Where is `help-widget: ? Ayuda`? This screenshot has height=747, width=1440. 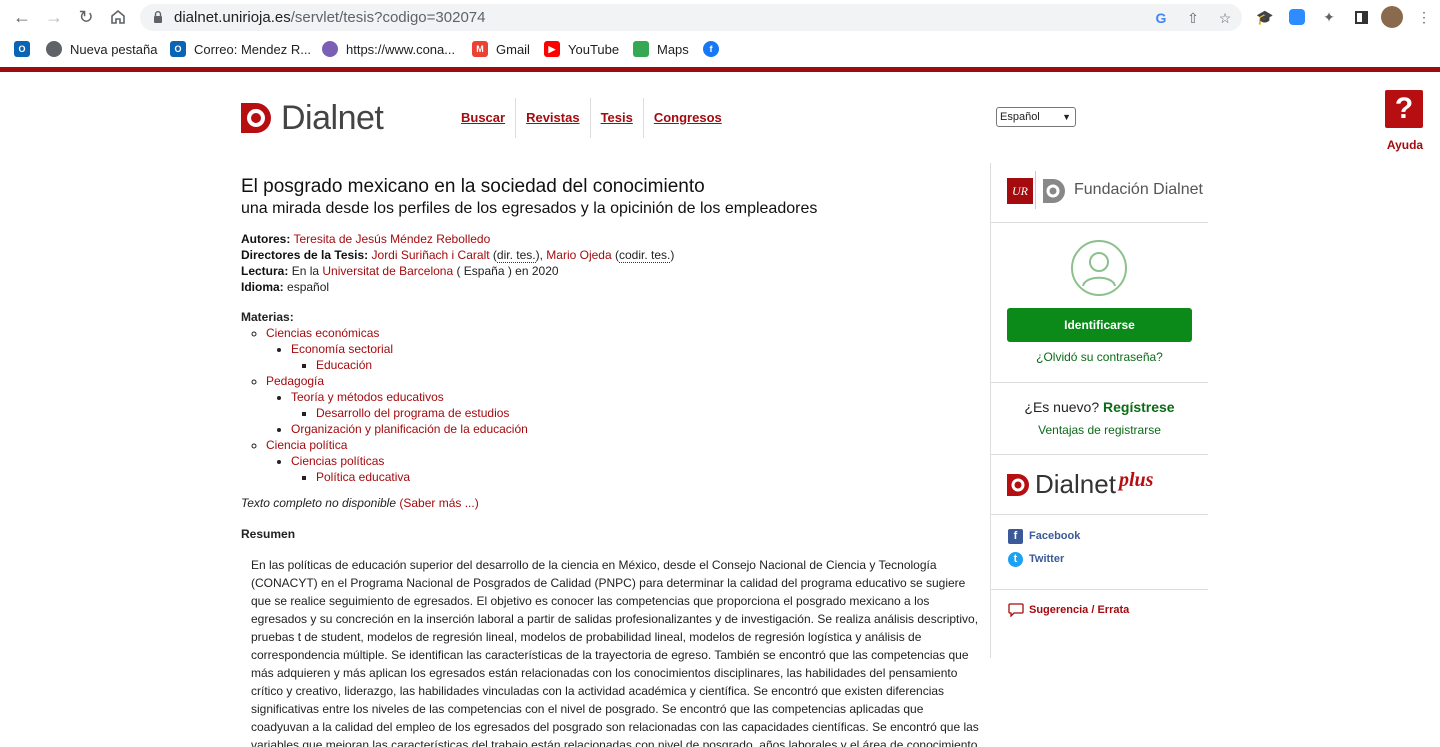
help-widget: ? Ayuda is located at coordinates (1405, 121).